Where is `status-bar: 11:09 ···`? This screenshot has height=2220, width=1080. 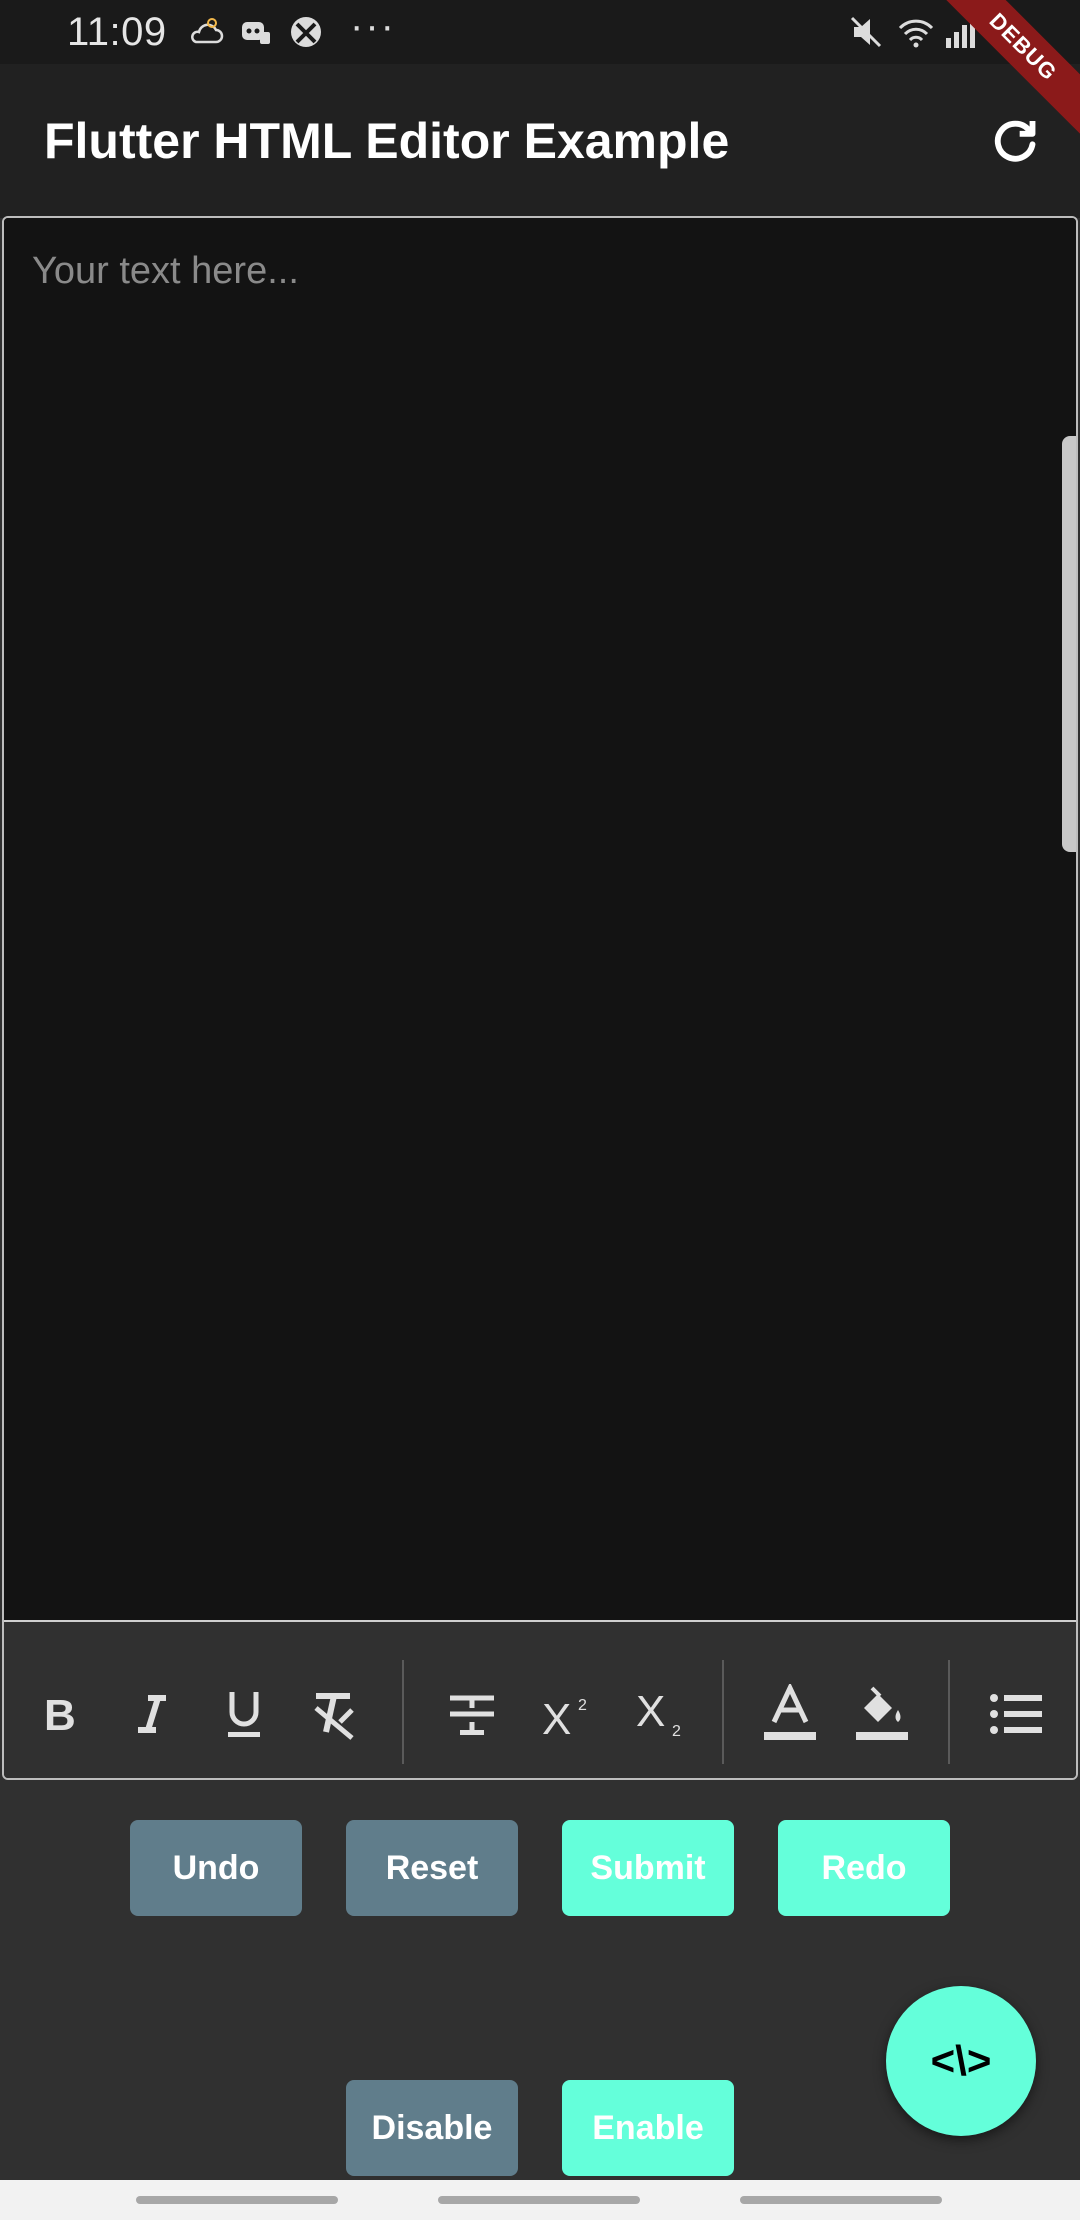 status-bar: 11:09 ··· is located at coordinates (540, 32).